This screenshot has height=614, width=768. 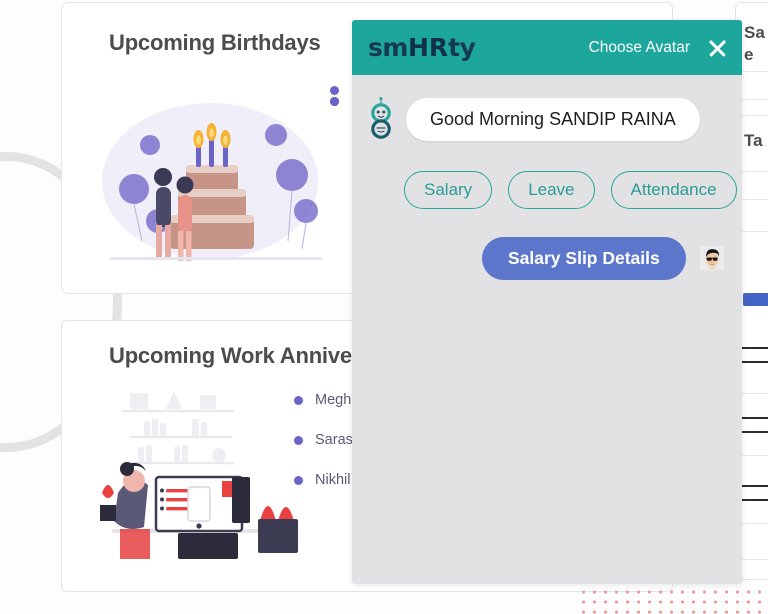 I want to click on smhrty-logo: sm HR ty, so click(x=422, y=47).